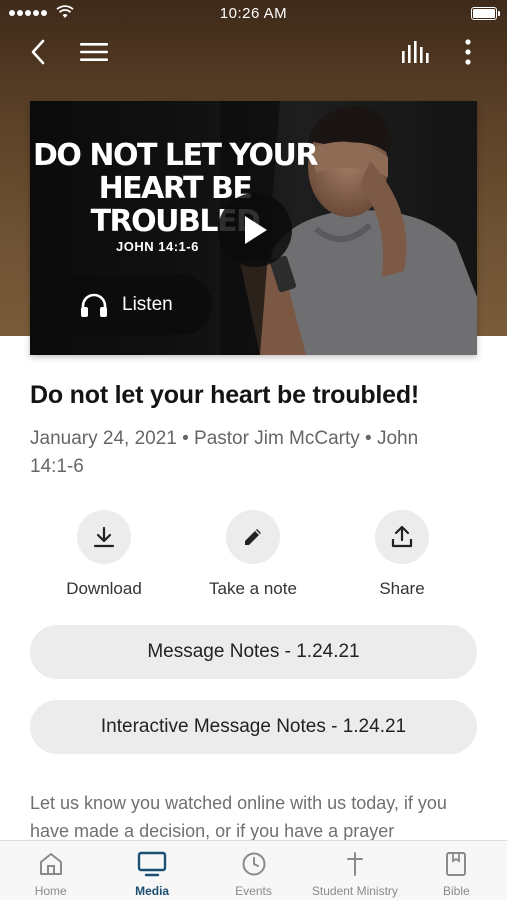 This screenshot has width=507, height=900. What do you see at coordinates (354, 864) in the screenshot?
I see `cross-icon` at bounding box center [354, 864].